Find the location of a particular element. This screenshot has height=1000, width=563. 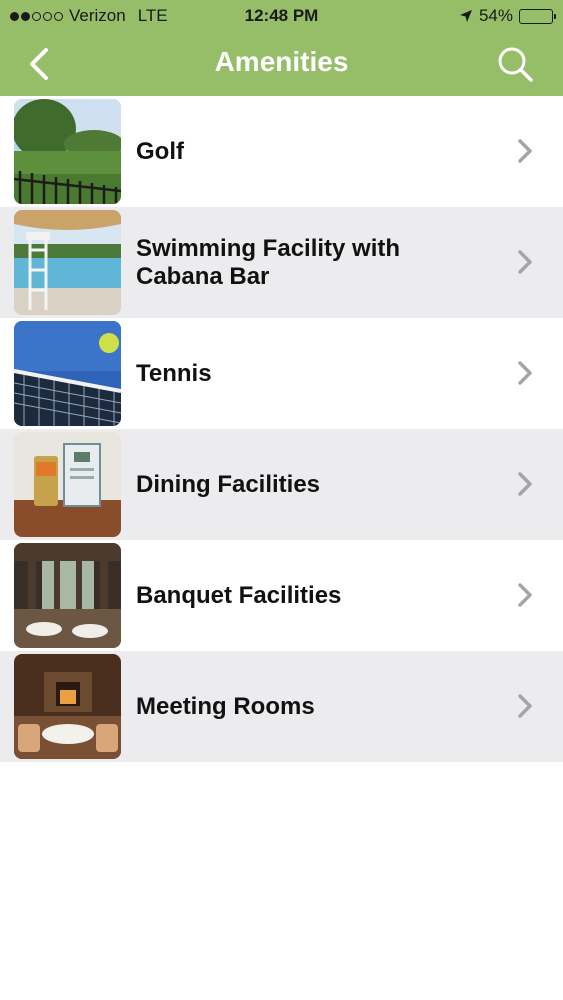

tennis-net-ball-photo is located at coordinates (67, 373).